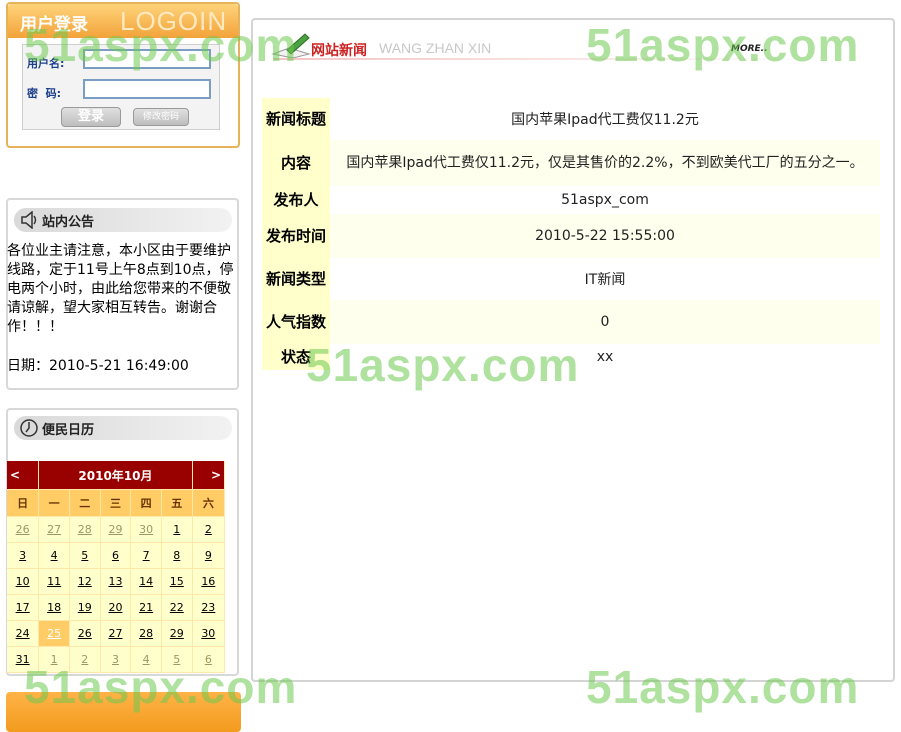 The height and width of the screenshot is (732, 901). What do you see at coordinates (23, 581) in the screenshot?
I see `calendar-day: 10` at bounding box center [23, 581].